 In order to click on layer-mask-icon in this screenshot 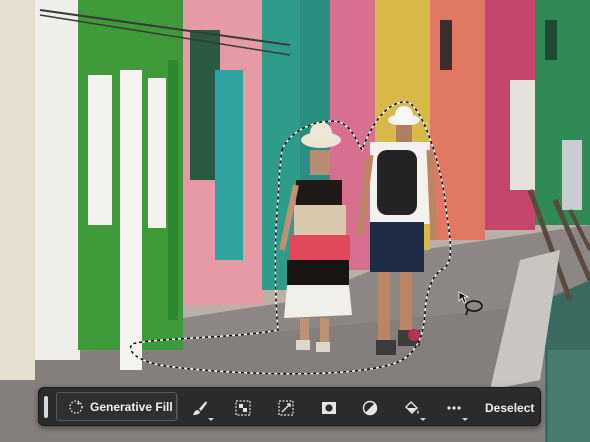, I will do `click(329, 407)`.